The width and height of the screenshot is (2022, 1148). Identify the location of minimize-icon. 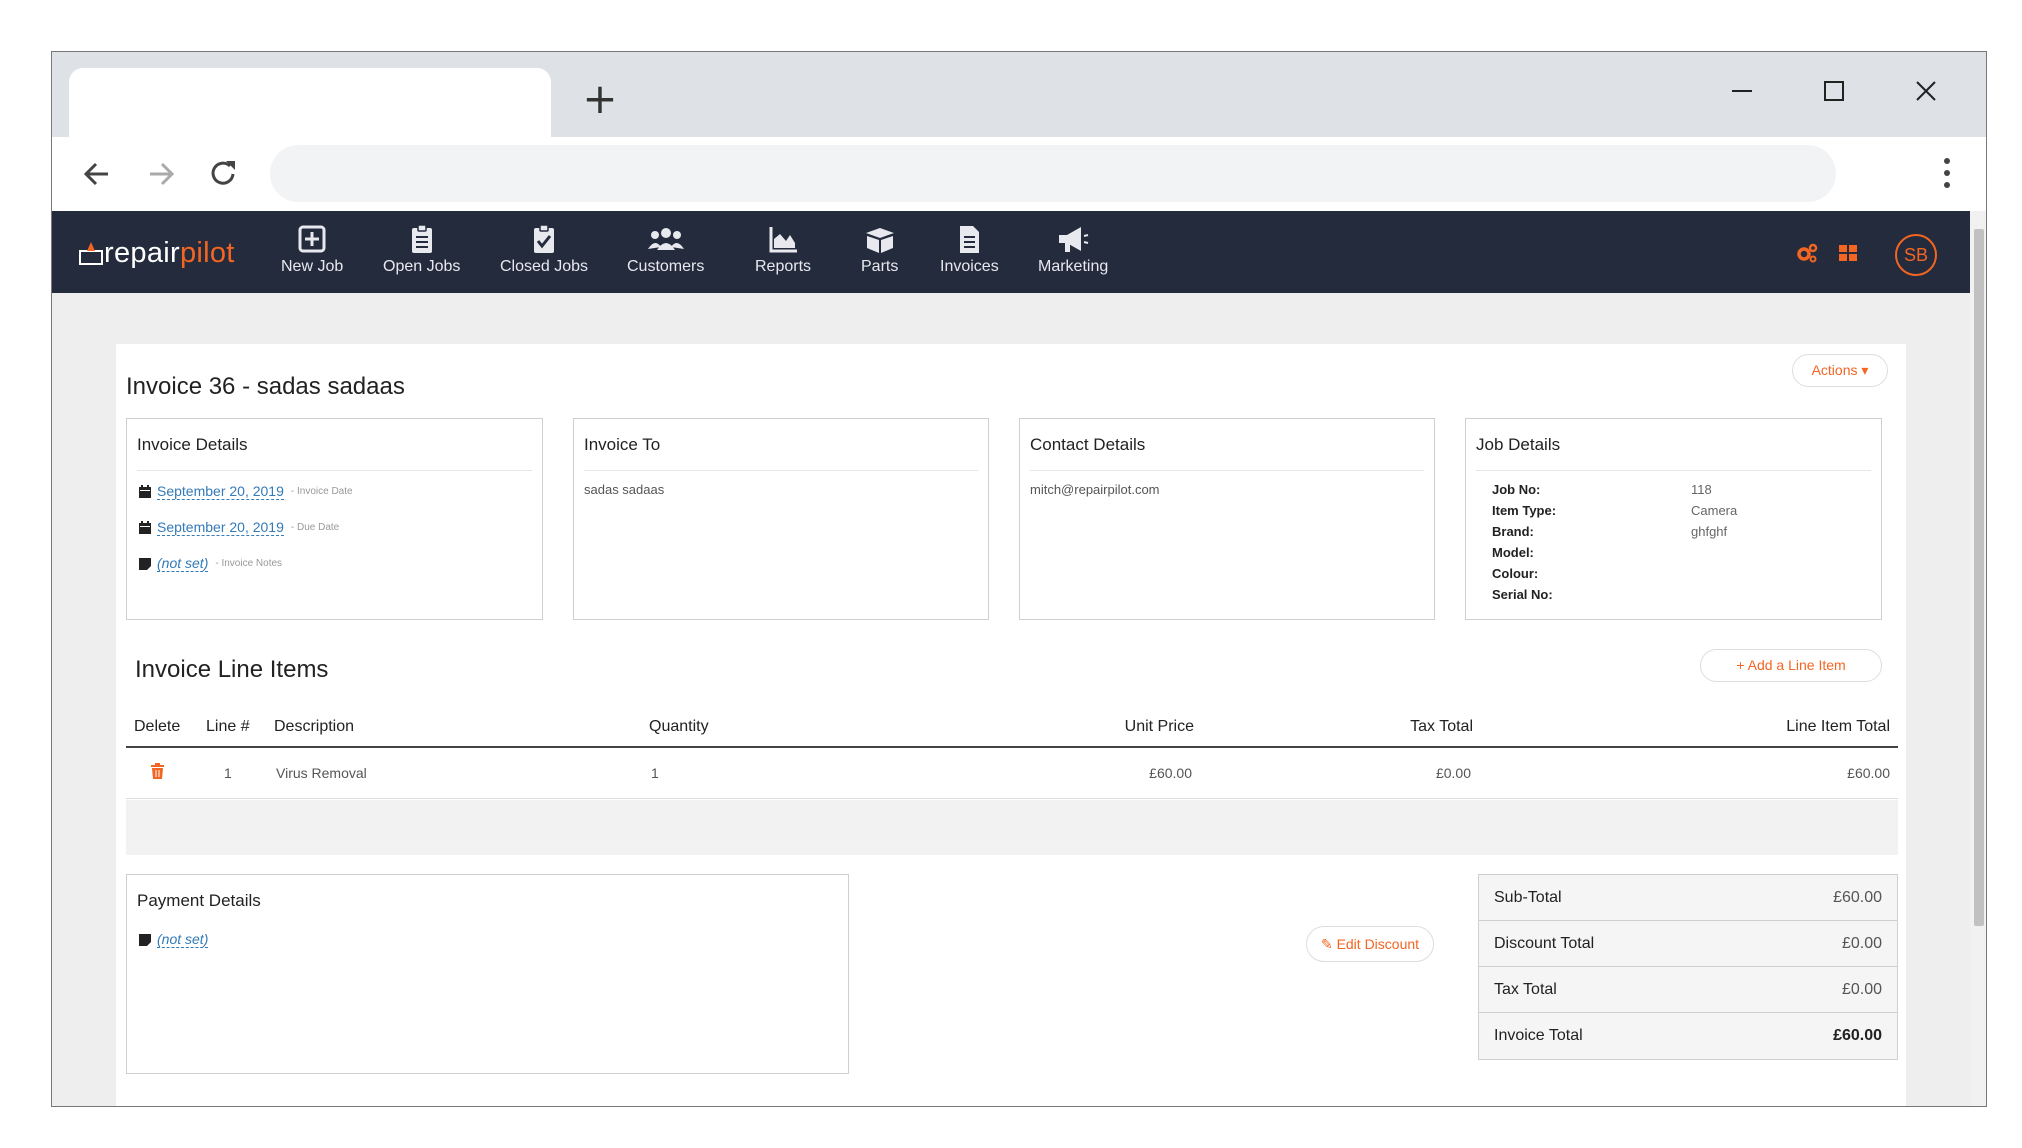
(1742, 91).